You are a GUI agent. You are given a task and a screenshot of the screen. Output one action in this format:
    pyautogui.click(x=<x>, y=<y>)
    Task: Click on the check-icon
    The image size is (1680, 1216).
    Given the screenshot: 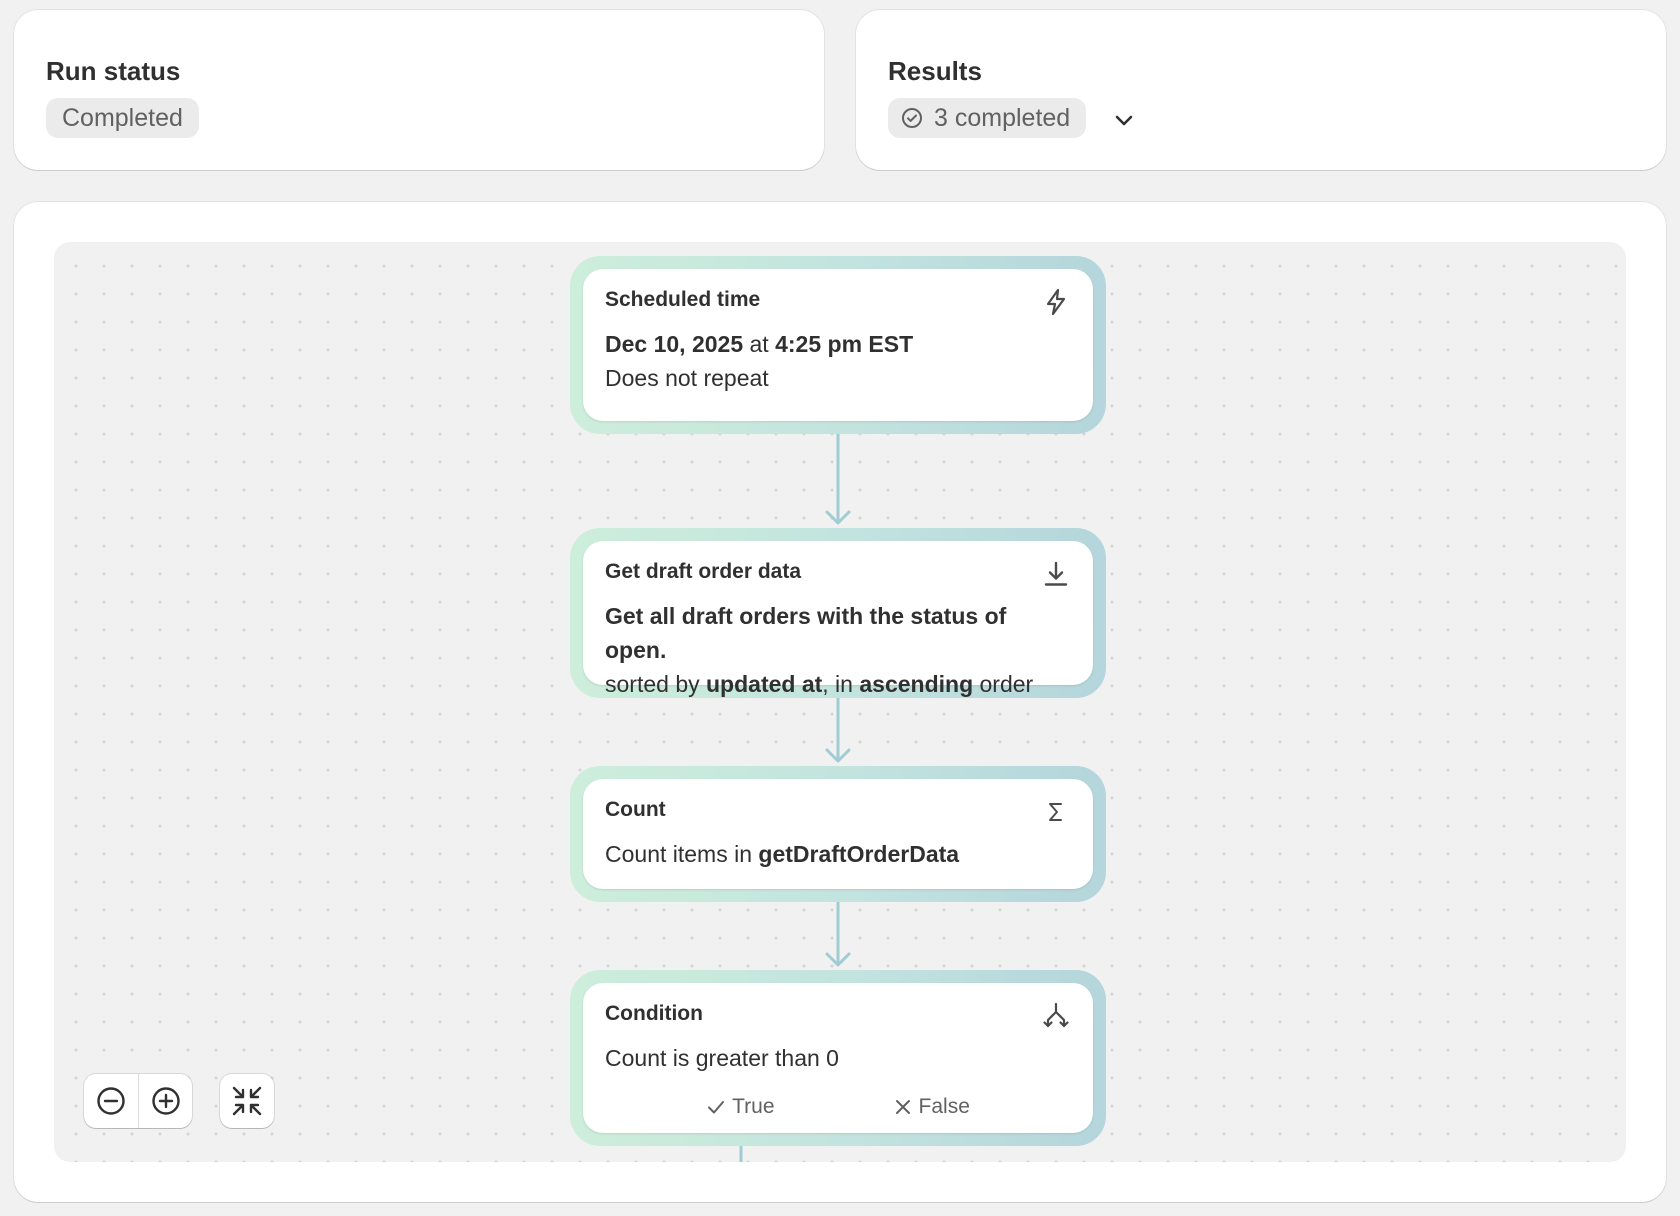 What is the action you would take?
    pyautogui.click(x=716, y=1107)
    